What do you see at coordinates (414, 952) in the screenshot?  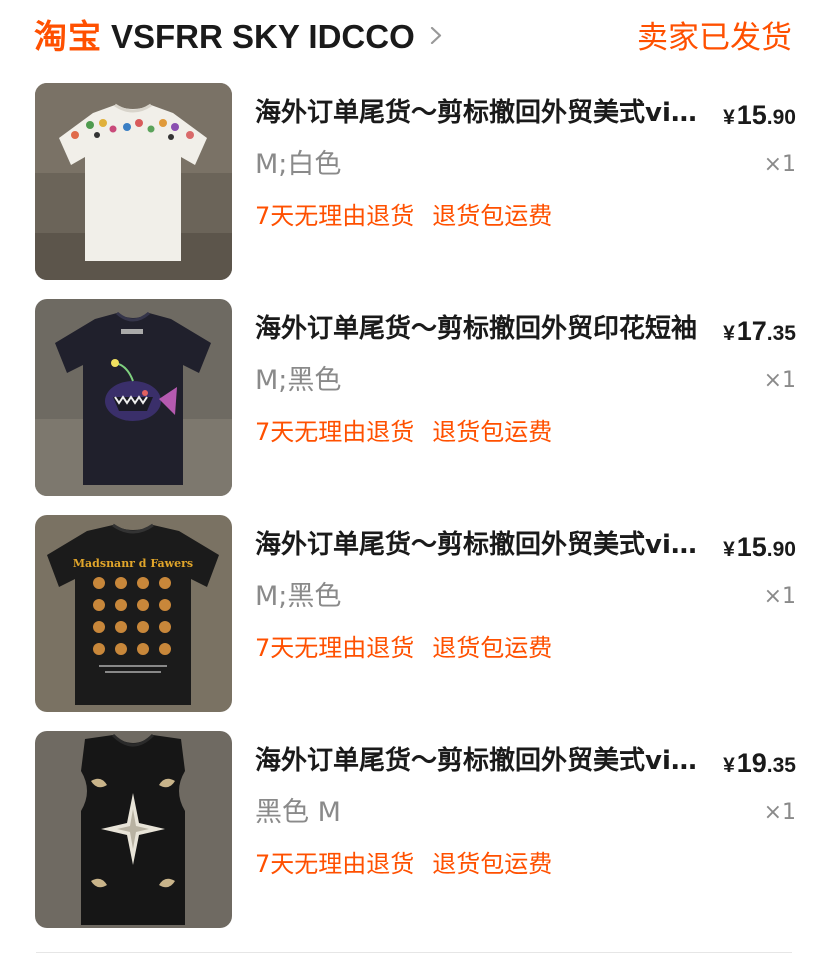 I see `bottom-divider` at bounding box center [414, 952].